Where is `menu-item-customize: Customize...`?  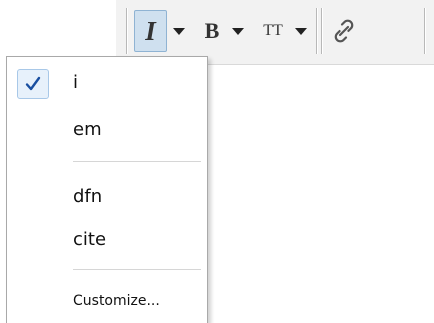
menu-item-customize: Customize... is located at coordinates (107, 301).